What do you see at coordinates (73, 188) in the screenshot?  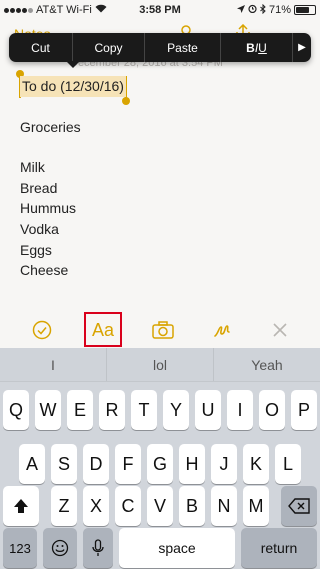 I see `list-item: Bread` at bounding box center [73, 188].